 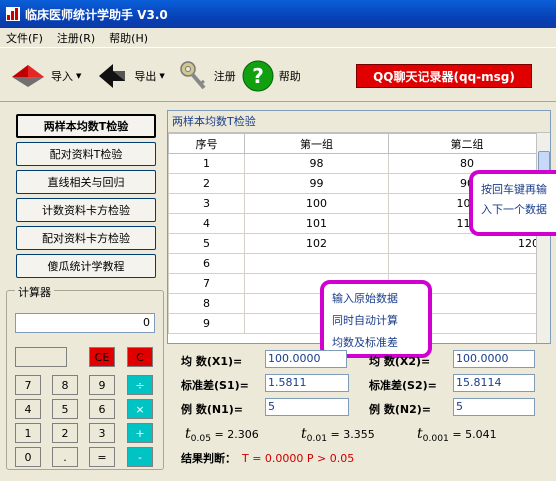 I want to click on mean1-field: 100.0000, so click(x=306, y=359).